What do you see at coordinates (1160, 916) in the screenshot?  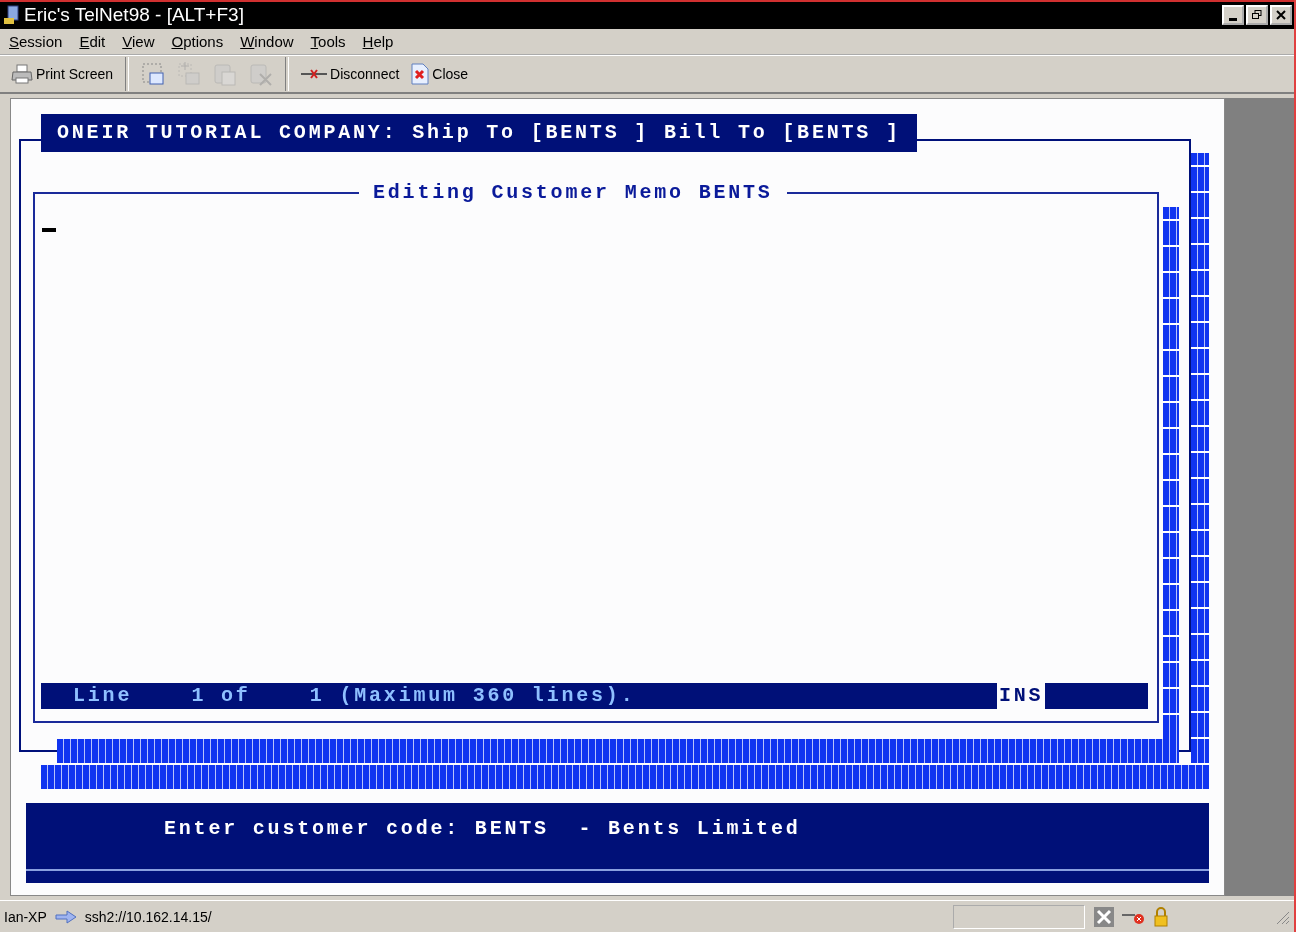 I see `lock-icon` at bounding box center [1160, 916].